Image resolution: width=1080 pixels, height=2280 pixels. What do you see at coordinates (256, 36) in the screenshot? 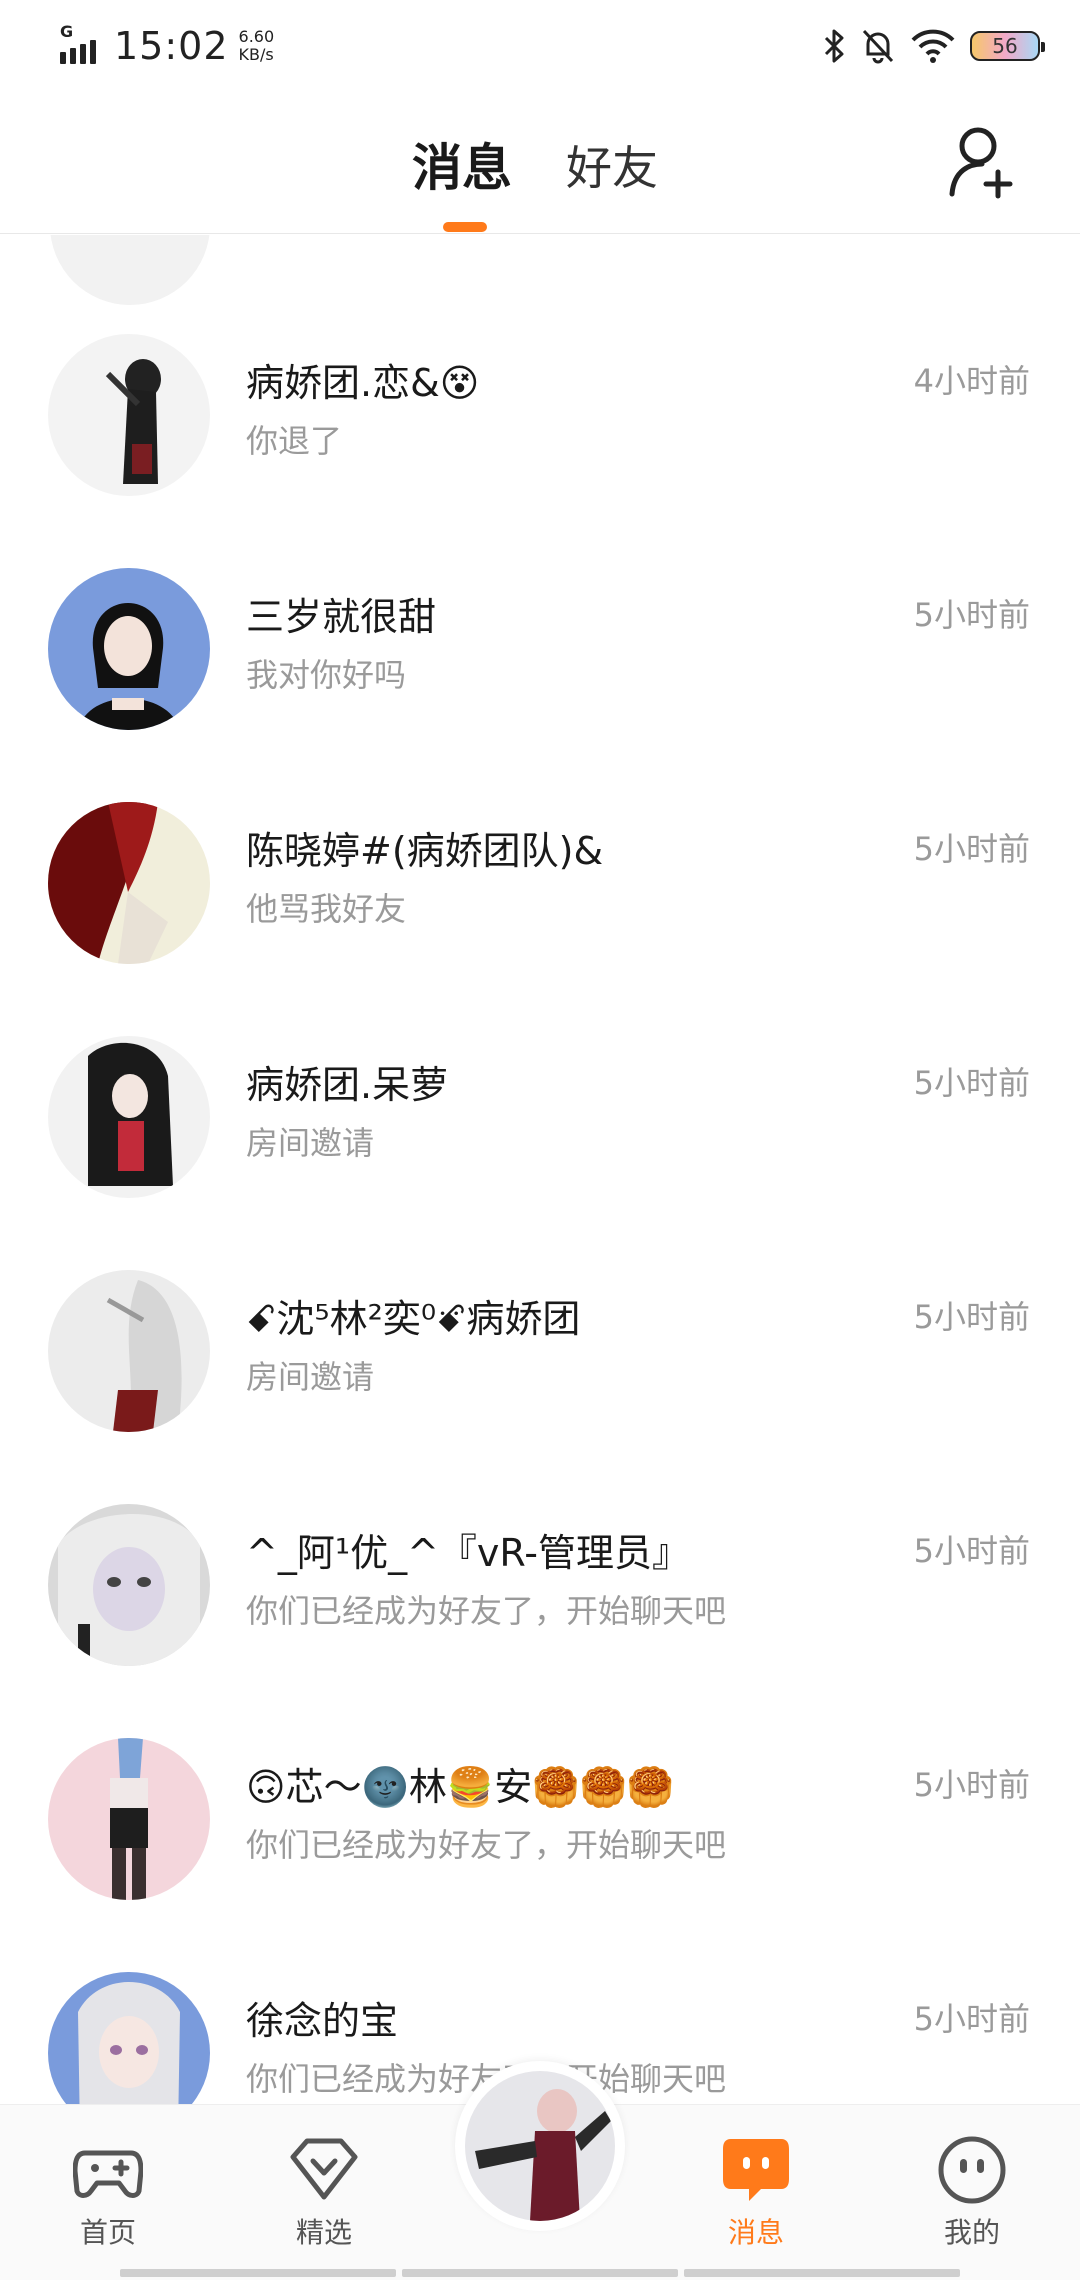
I see `network-speed-value: 6.60` at bounding box center [256, 36].